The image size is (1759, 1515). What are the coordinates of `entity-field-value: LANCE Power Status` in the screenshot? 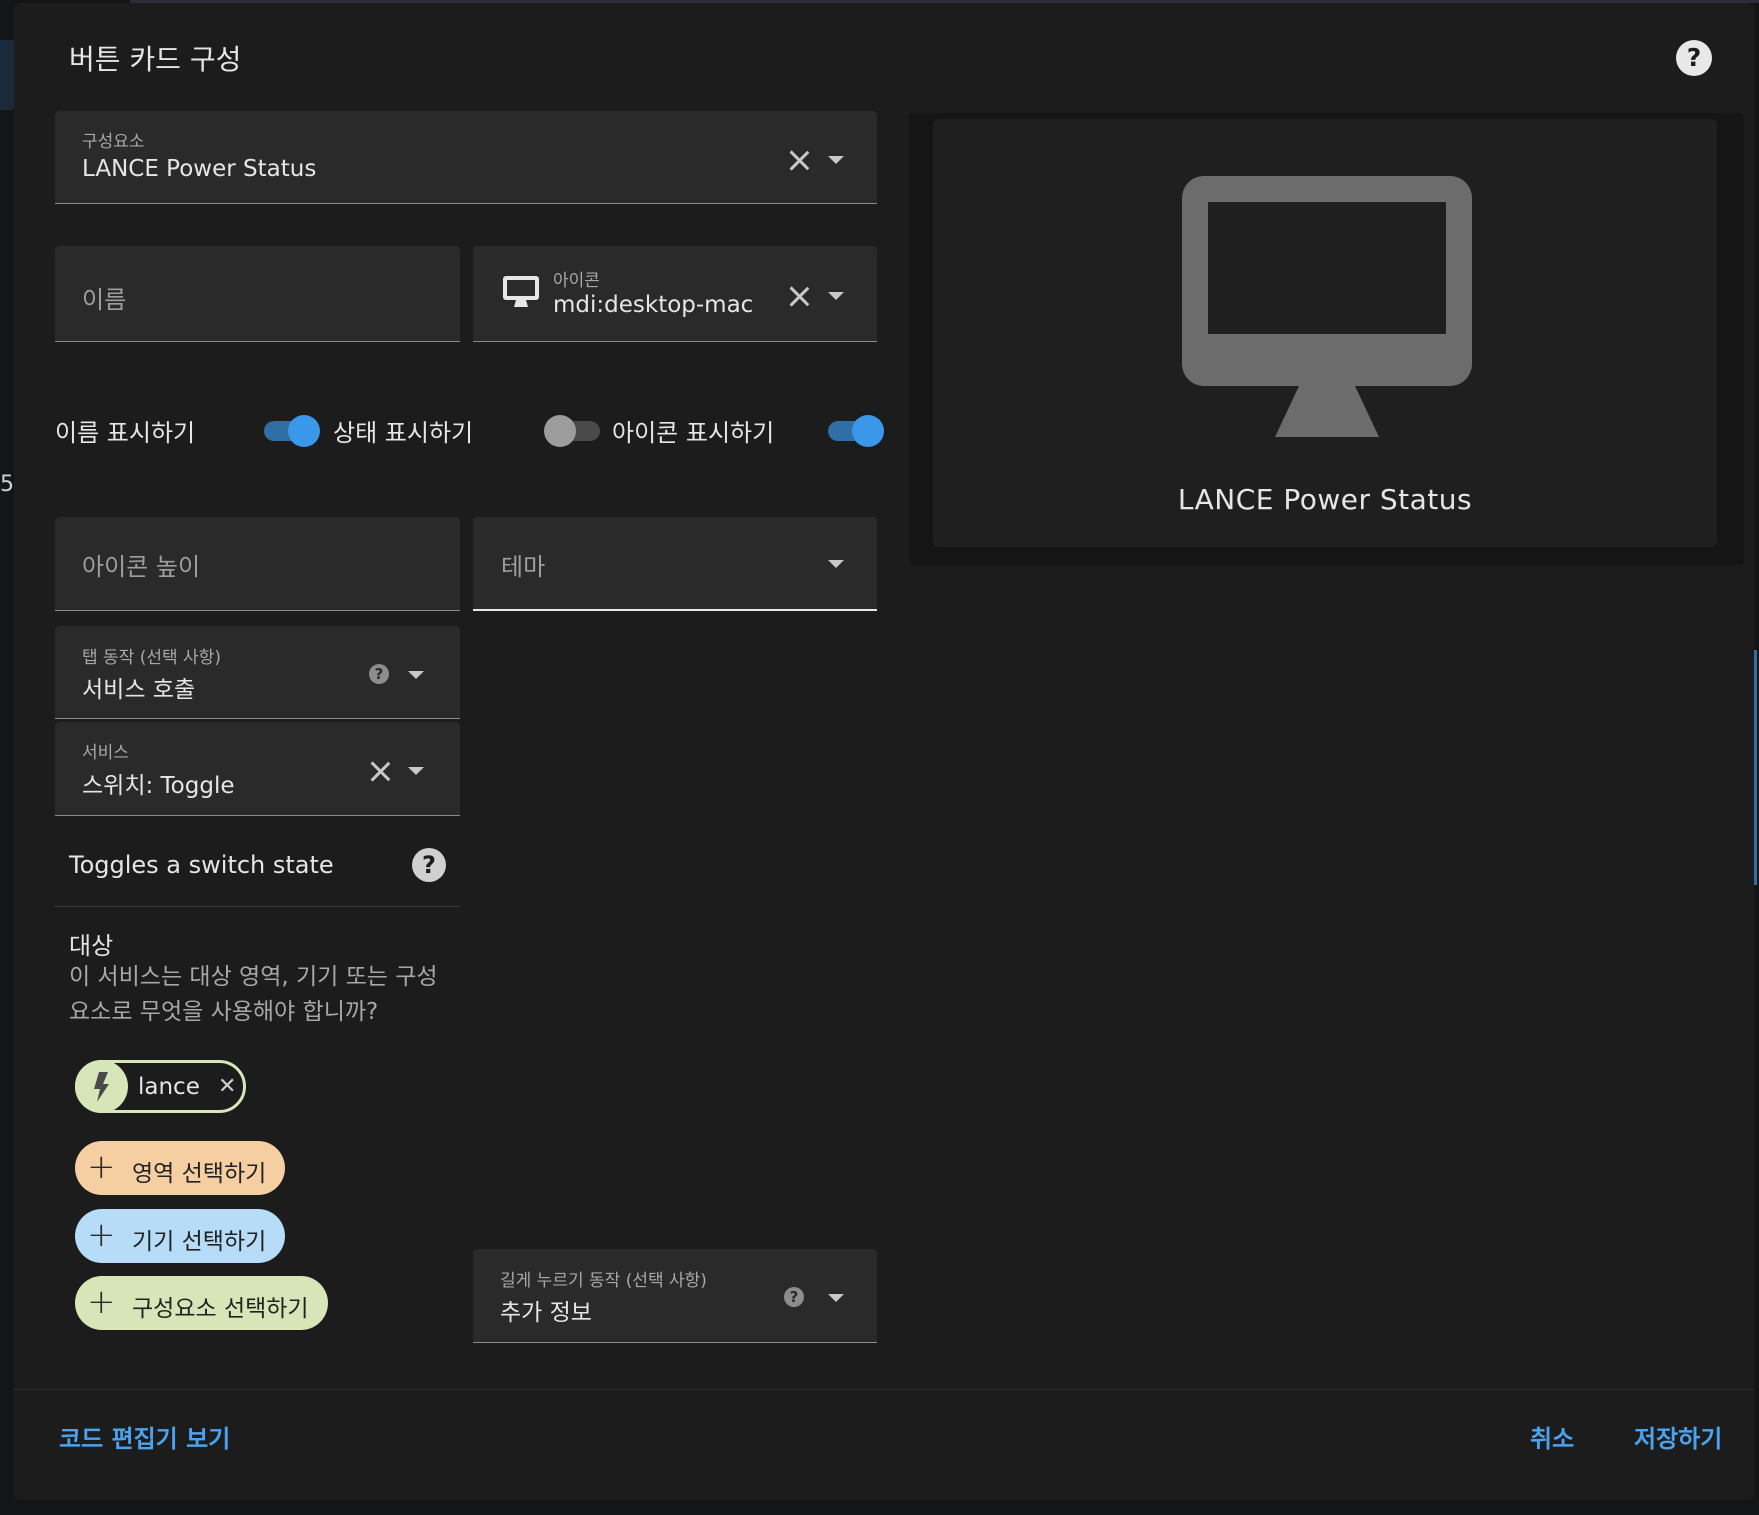 It's located at (199, 169).